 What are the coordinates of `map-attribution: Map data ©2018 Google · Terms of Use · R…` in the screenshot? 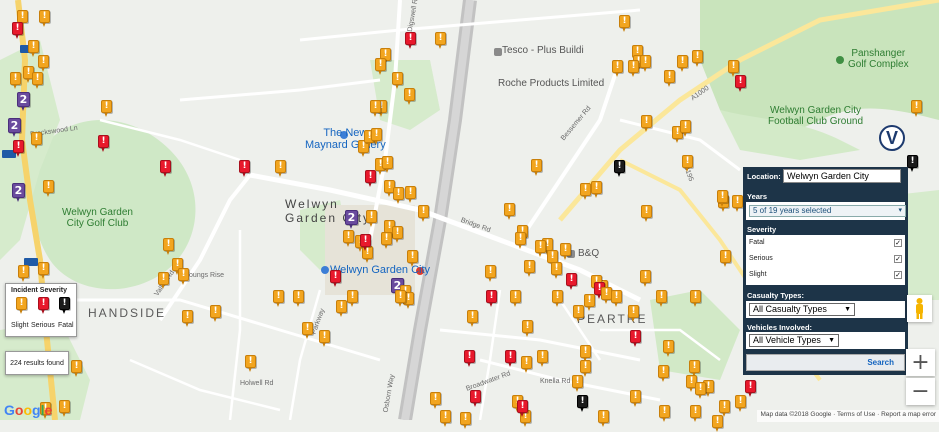 It's located at (848, 416).